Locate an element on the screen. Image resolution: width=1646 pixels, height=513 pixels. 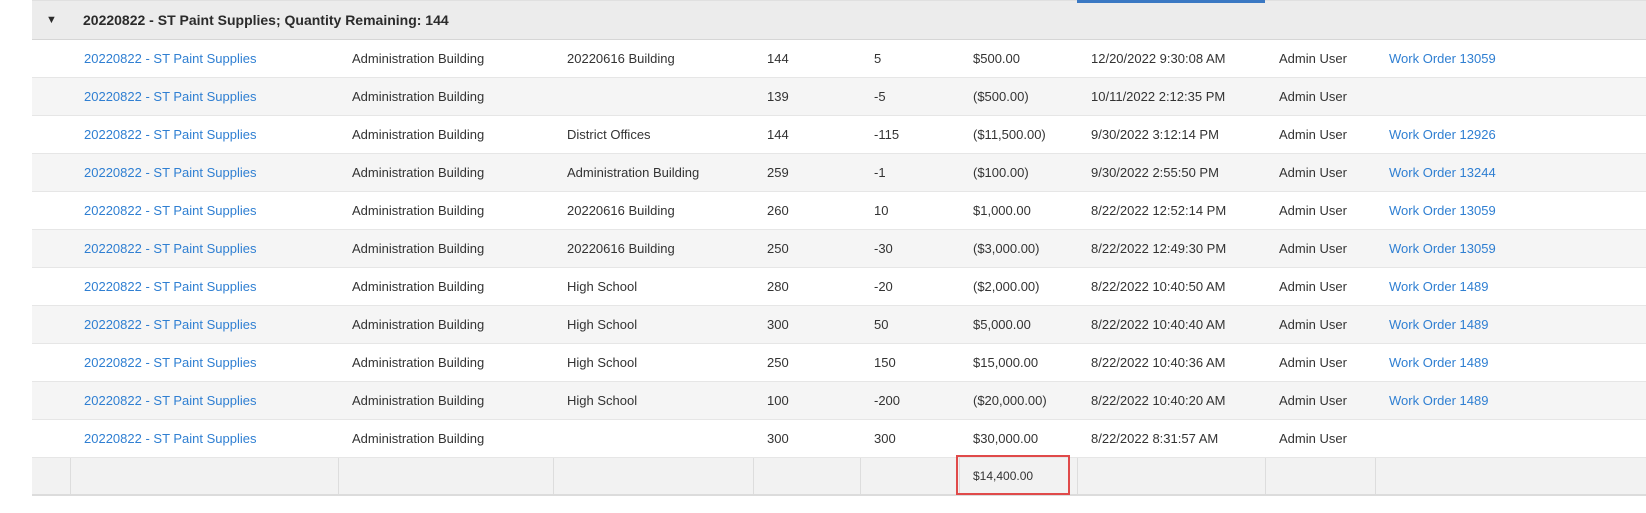
caret-down-icon: ▼ is located at coordinates (51, 20).